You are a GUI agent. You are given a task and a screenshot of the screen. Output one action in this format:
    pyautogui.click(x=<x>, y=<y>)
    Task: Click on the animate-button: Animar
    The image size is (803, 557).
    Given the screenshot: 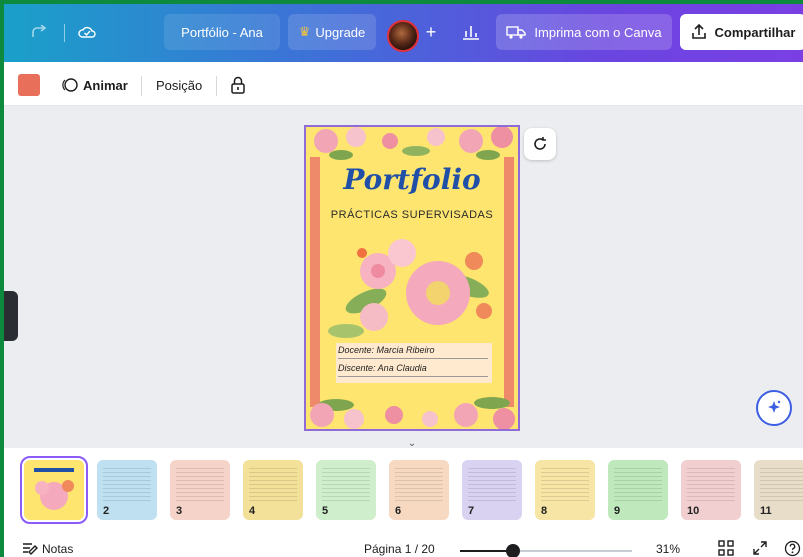 What is the action you would take?
    pyautogui.click(x=95, y=85)
    